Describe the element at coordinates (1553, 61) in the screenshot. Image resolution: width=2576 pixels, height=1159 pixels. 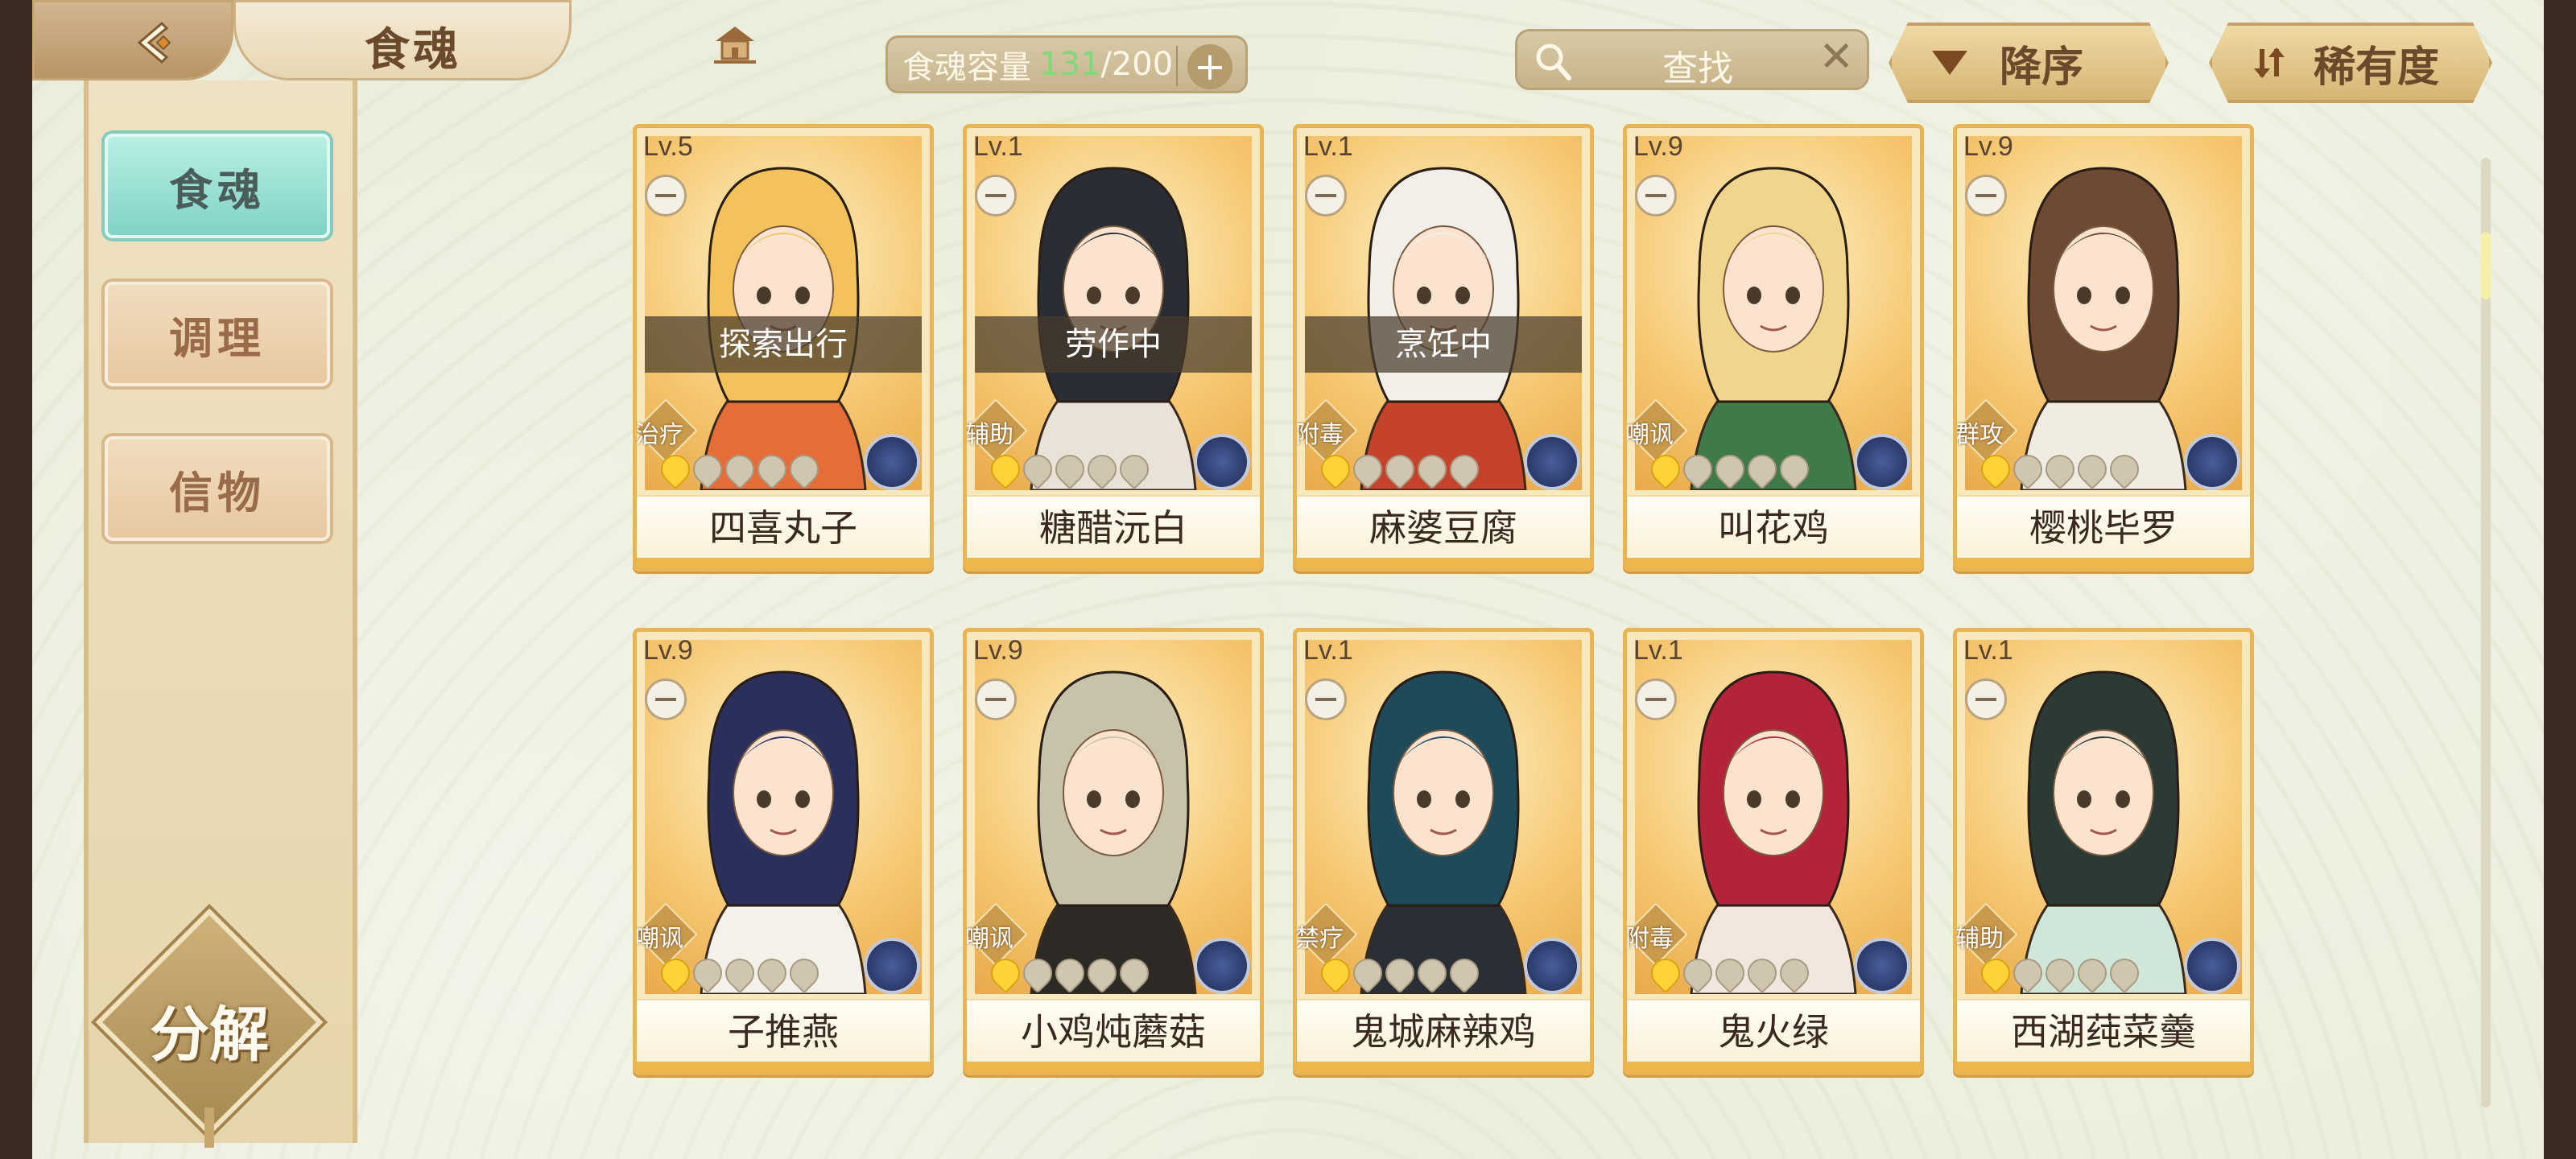
I see `search-icon` at that location.